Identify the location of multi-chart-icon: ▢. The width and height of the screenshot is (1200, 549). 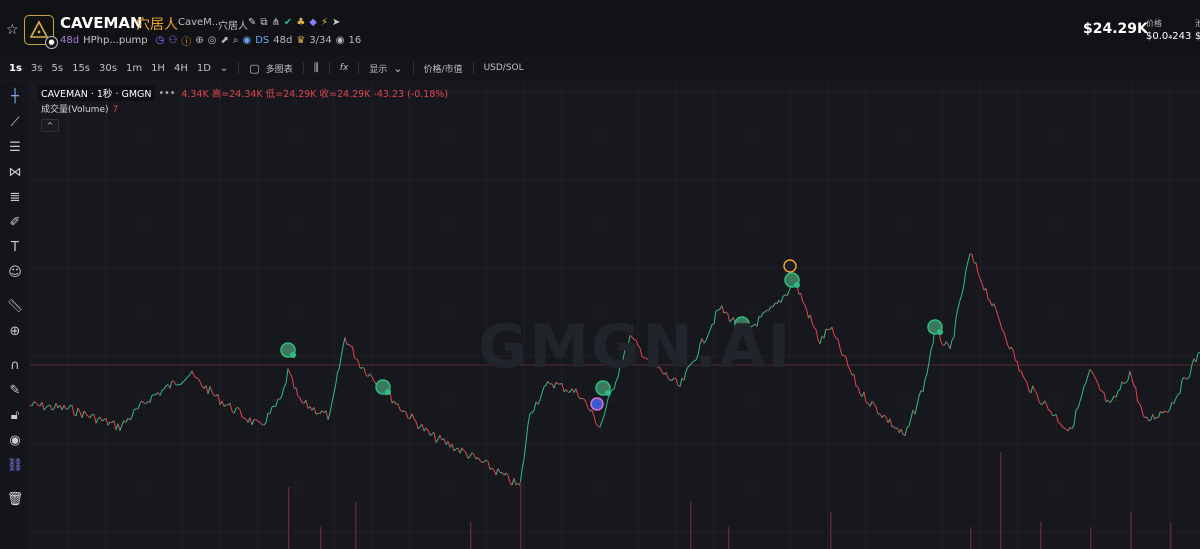
(254, 68).